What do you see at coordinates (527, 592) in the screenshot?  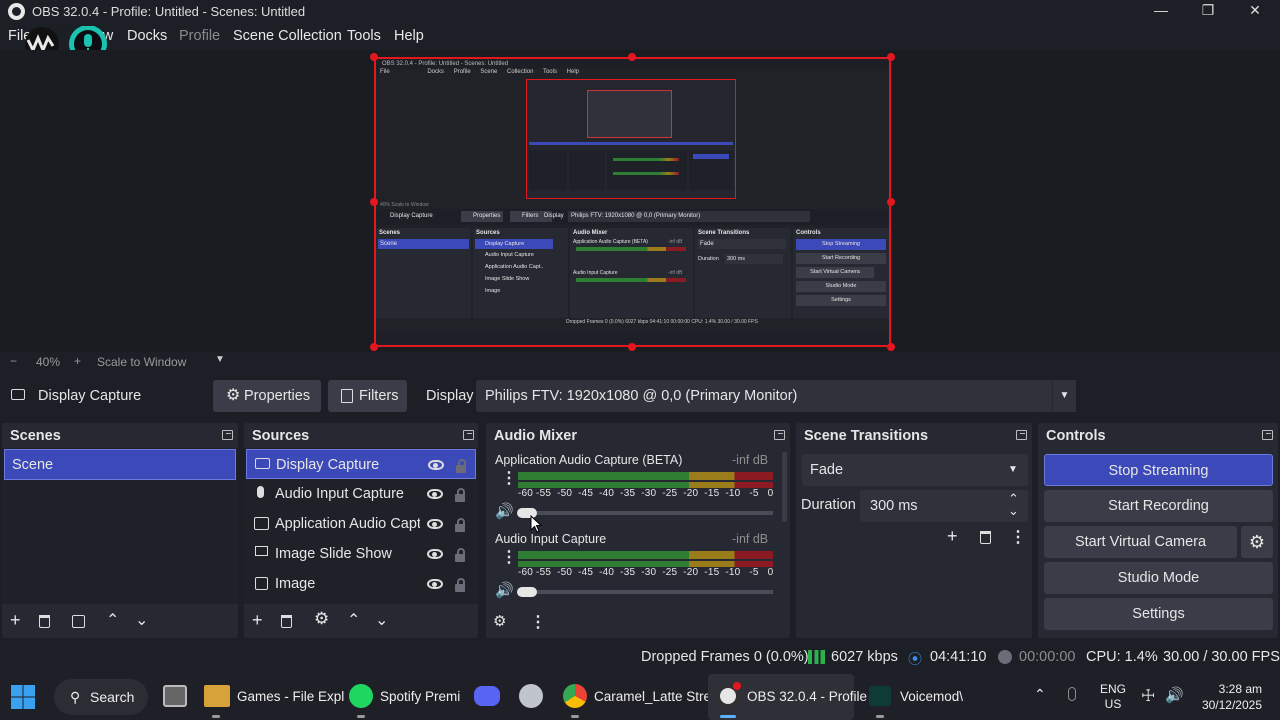 I see `volume-slider-knob` at bounding box center [527, 592].